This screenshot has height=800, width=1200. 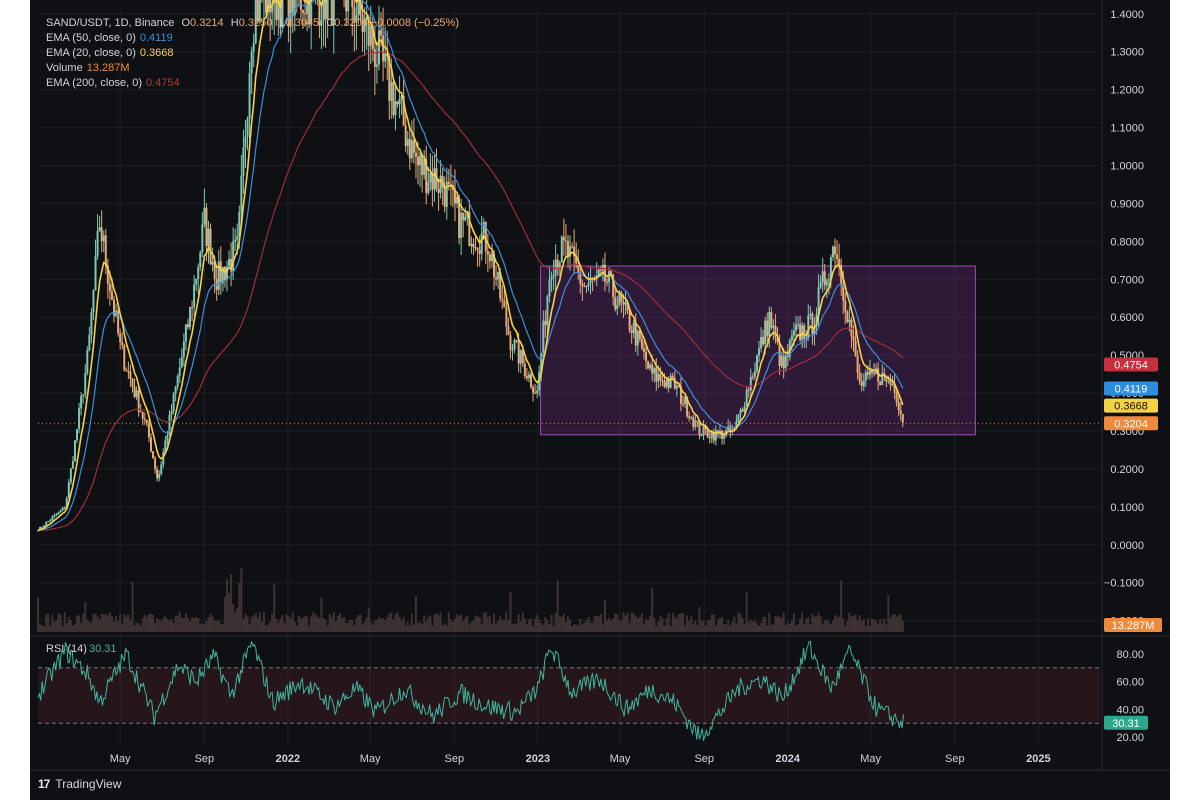 What do you see at coordinates (252, 38) in the screenshot?
I see `ema50-legend: EMA (50, close, 0) 0.4119` at bounding box center [252, 38].